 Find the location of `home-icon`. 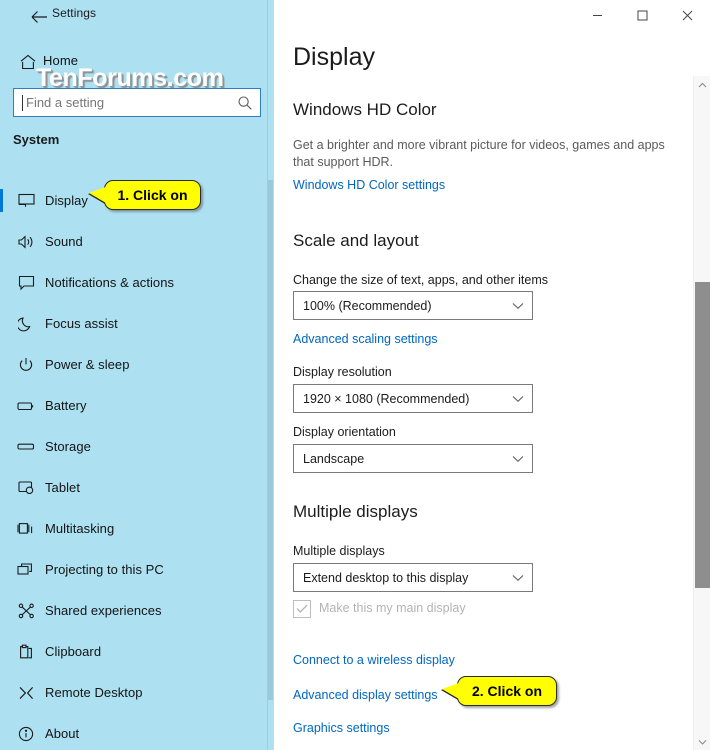

home-icon is located at coordinates (28, 62).